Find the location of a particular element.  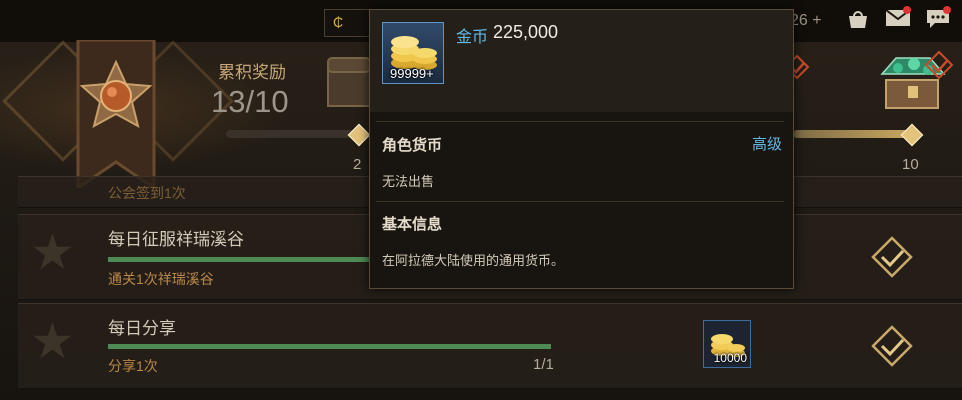

milestone-label: 2 is located at coordinates (357, 164).